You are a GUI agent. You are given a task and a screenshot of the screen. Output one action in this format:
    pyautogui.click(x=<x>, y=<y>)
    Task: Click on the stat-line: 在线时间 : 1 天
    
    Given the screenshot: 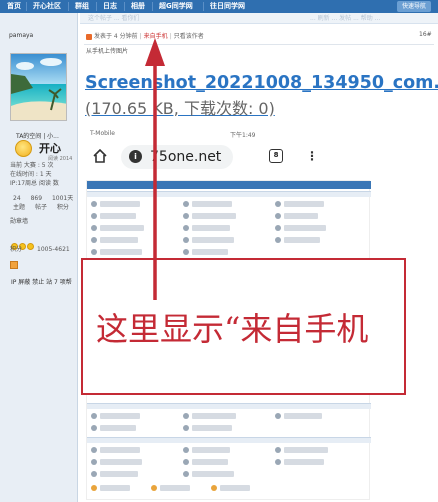 What is the action you would take?
    pyautogui.click(x=31, y=174)
    